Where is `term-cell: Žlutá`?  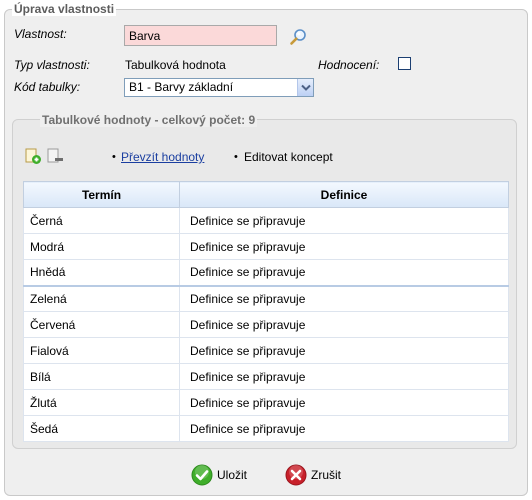 term-cell: Žlutá is located at coordinates (101, 402).